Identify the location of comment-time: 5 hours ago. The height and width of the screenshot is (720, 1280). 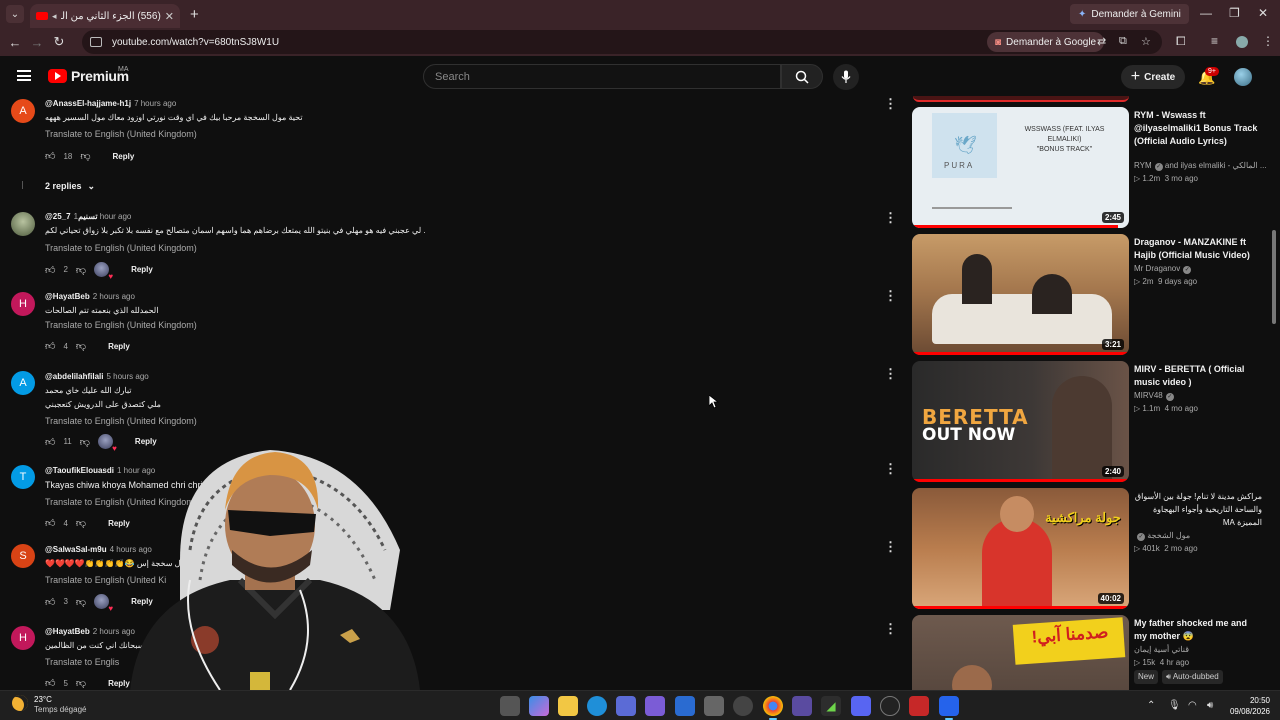
(127, 376).